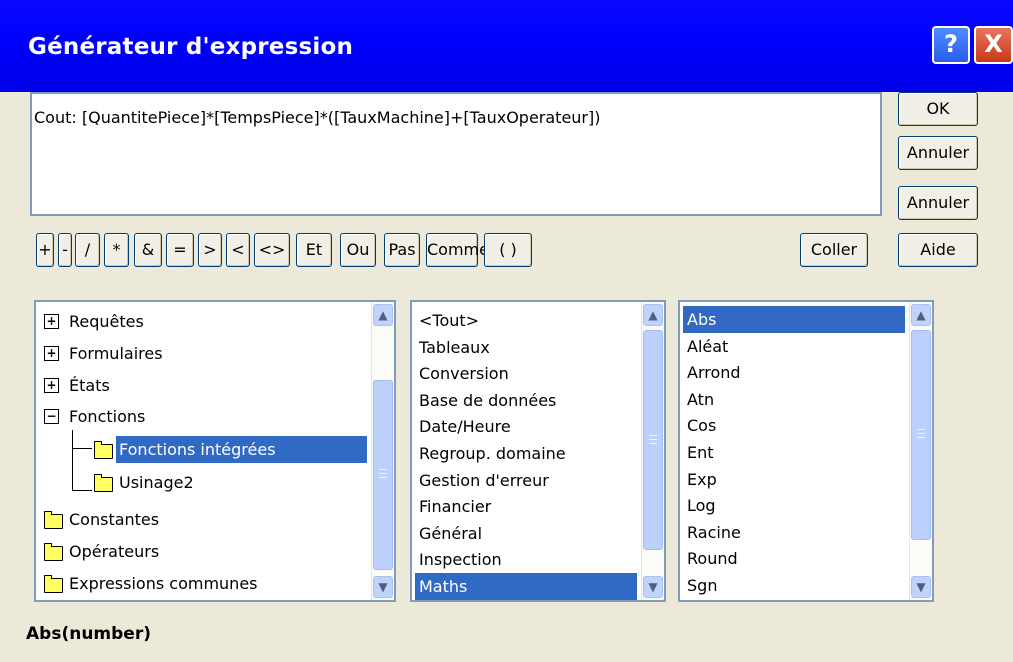 This screenshot has height=662, width=1013. What do you see at coordinates (794, 479) in the screenshot?
I see `function-item: Exp` at bounding box center [794, 479].